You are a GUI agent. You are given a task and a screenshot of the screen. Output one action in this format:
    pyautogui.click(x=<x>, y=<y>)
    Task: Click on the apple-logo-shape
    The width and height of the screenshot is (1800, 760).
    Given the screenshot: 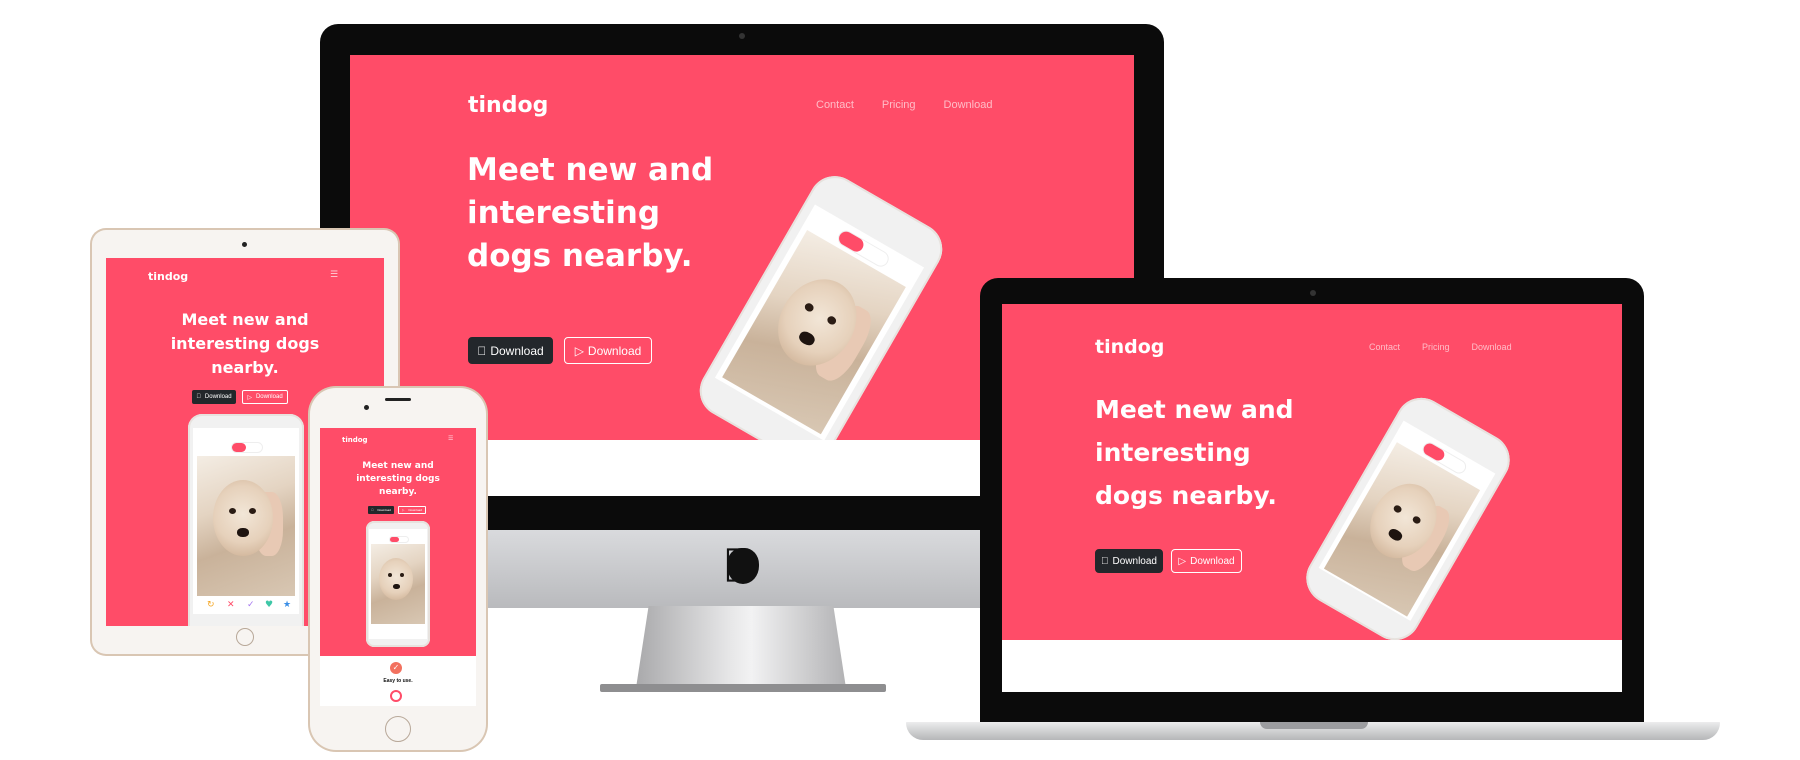 What is the action you would take?
    pyautogui.click(x=743, y=566)
    